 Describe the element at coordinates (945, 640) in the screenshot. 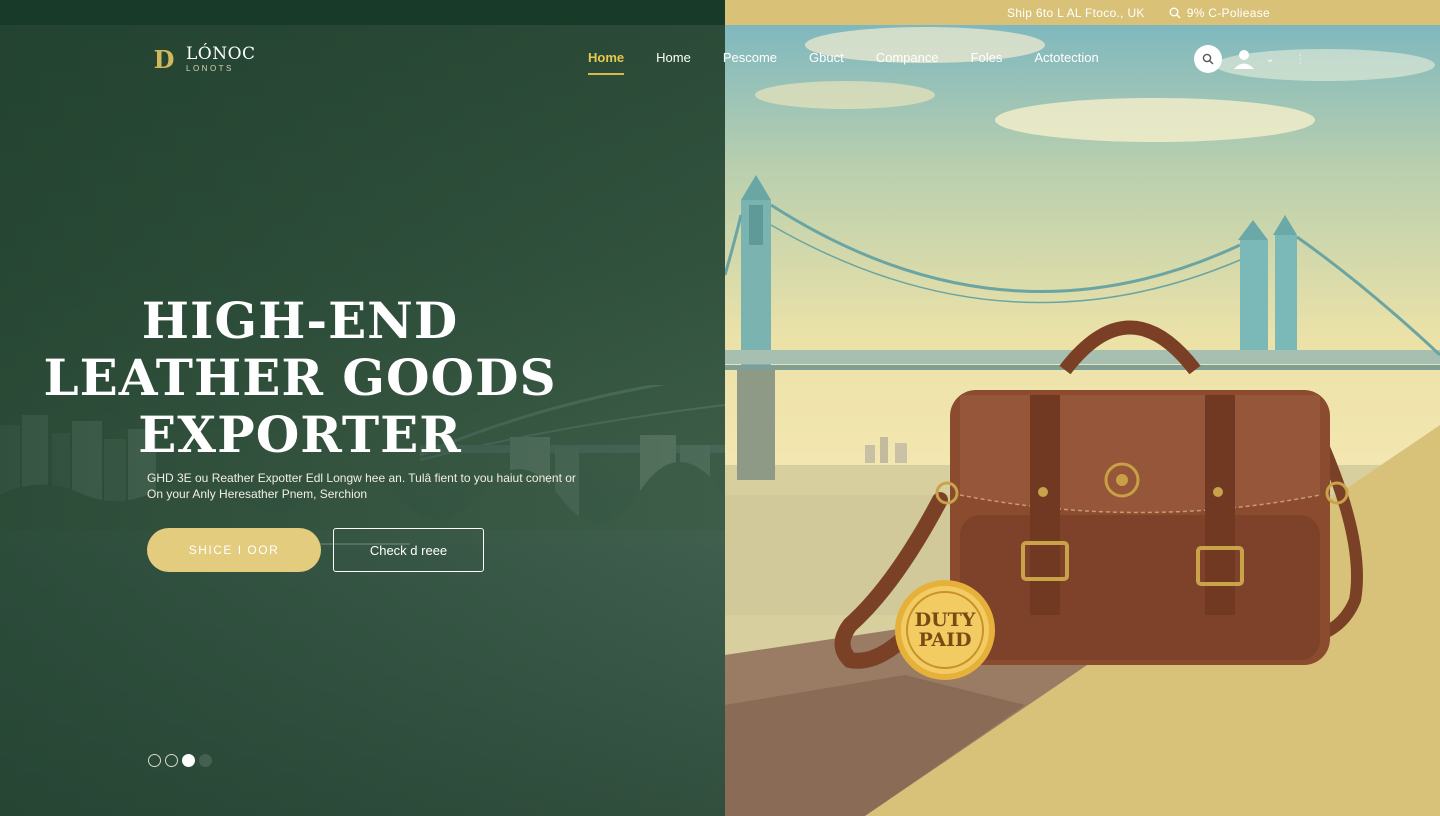

I see `badge-line-2: PAID` at that location.